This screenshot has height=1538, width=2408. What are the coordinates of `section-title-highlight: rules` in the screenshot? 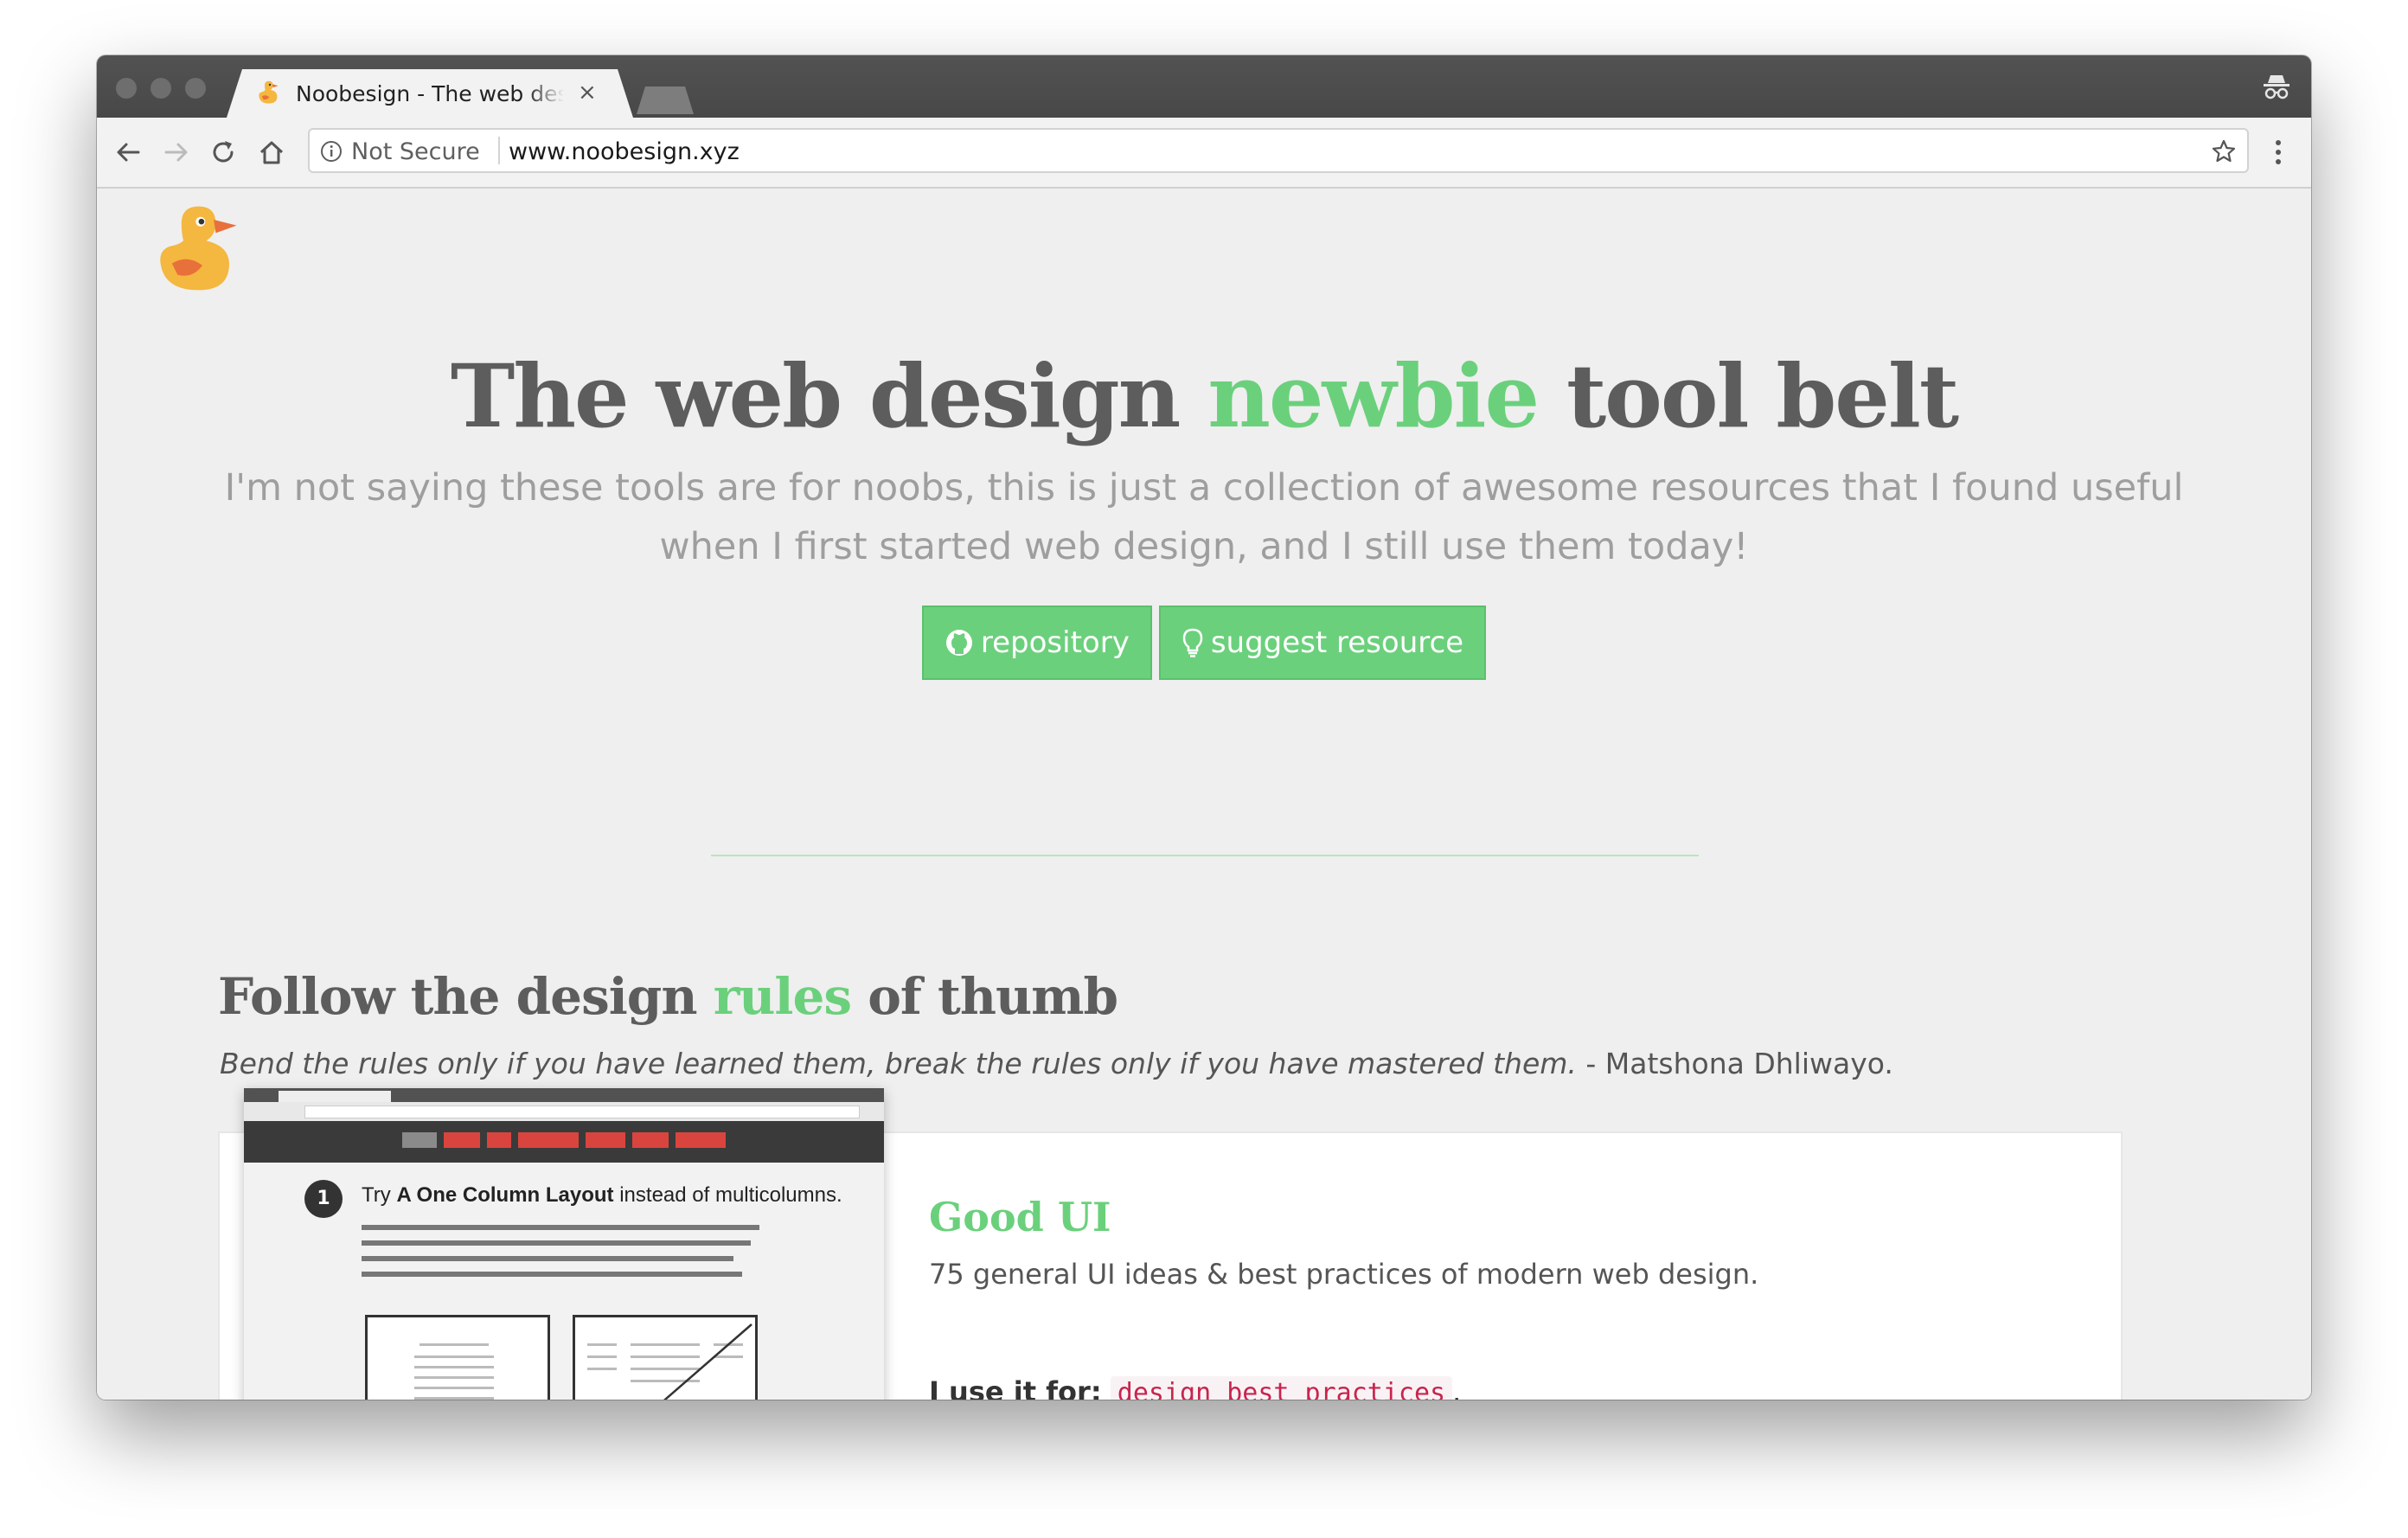 It's located at (782, 997).